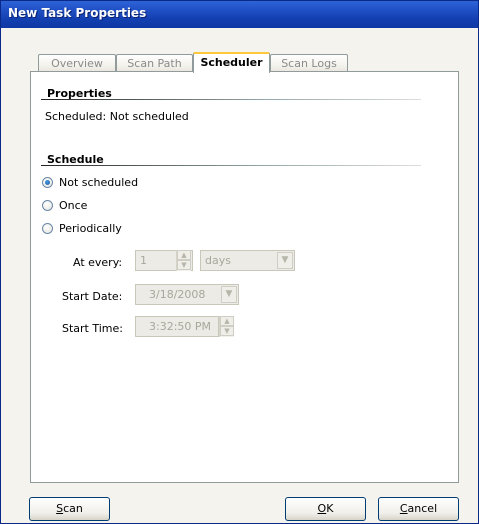 This screenshot has height=524, width=479. I want to click on at-every-label: At every:, so click(98, 262).